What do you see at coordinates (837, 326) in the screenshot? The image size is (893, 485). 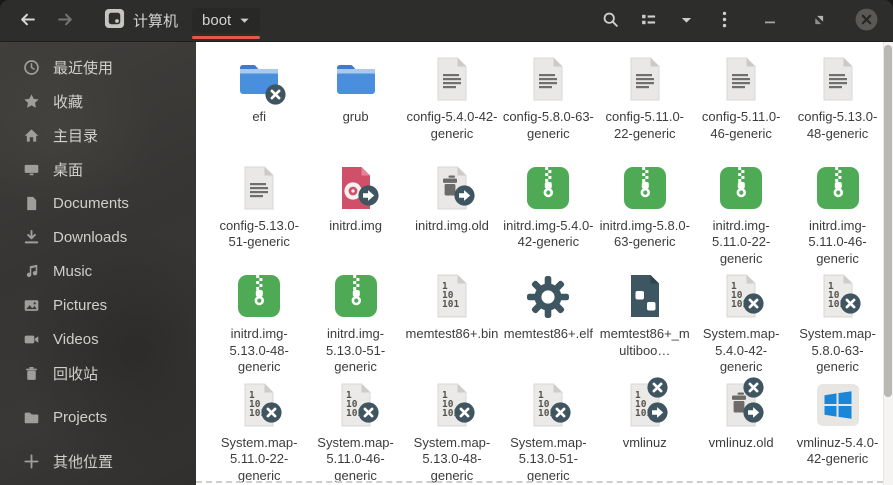 I see `file-item: 1 10 101 System.map-5.8.0-63-generic` at bounding box center [837, 326].